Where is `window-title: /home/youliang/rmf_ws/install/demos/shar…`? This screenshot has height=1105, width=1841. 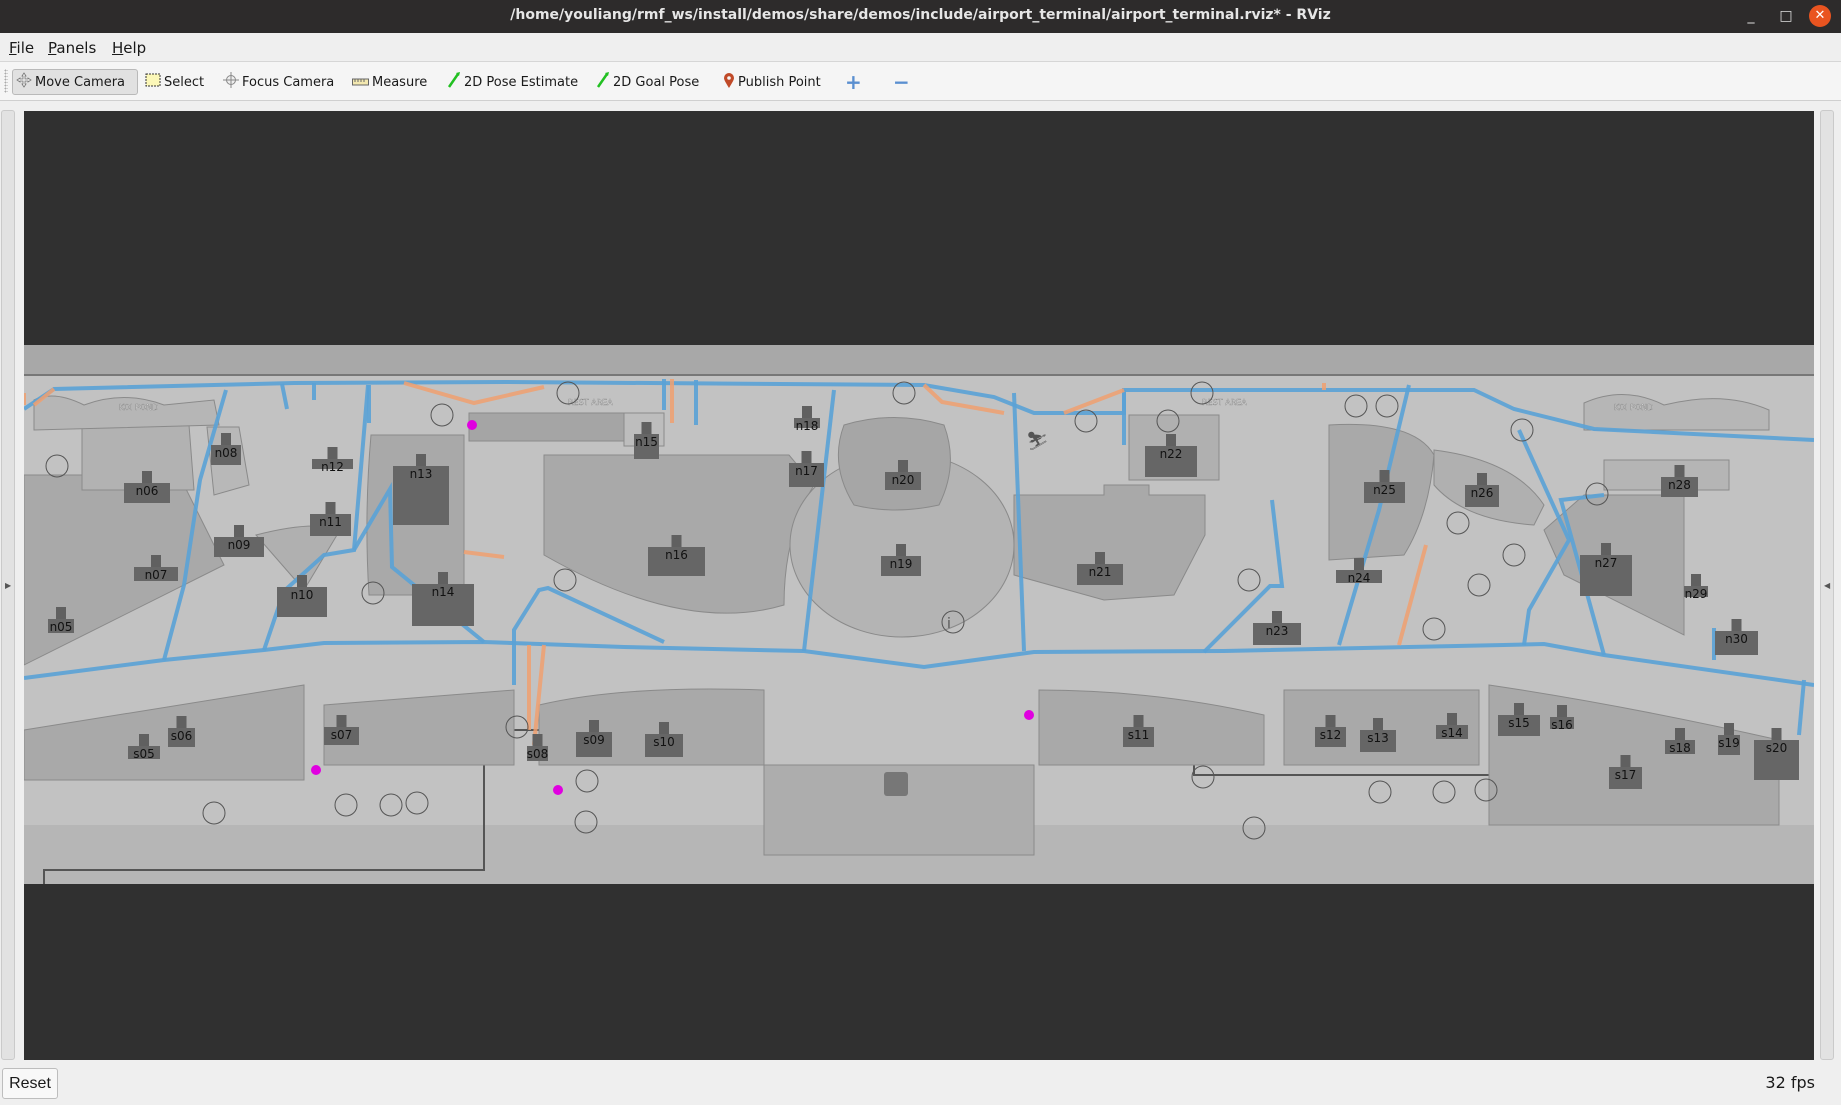 window-title: /home/youliang/rmf_ws/install/demos/shar… is located at coordinates (920, 15).